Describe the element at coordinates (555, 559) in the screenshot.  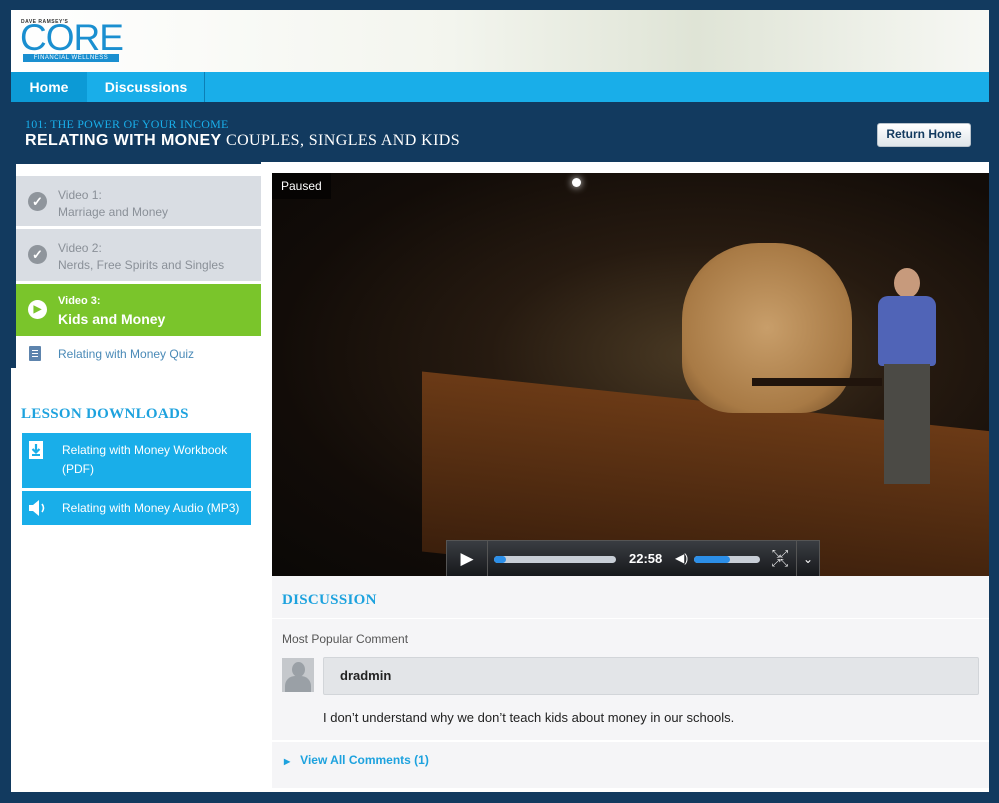
I see `progress-bar` at that location.